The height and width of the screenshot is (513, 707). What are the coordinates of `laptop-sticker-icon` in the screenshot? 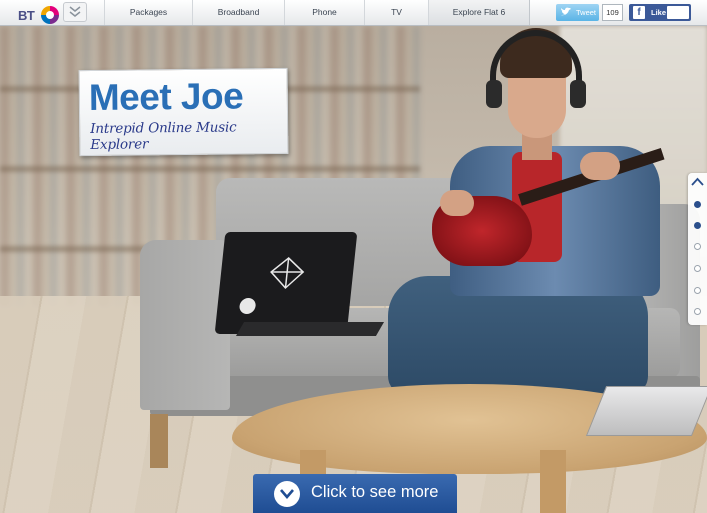 It's located at (272, 285).